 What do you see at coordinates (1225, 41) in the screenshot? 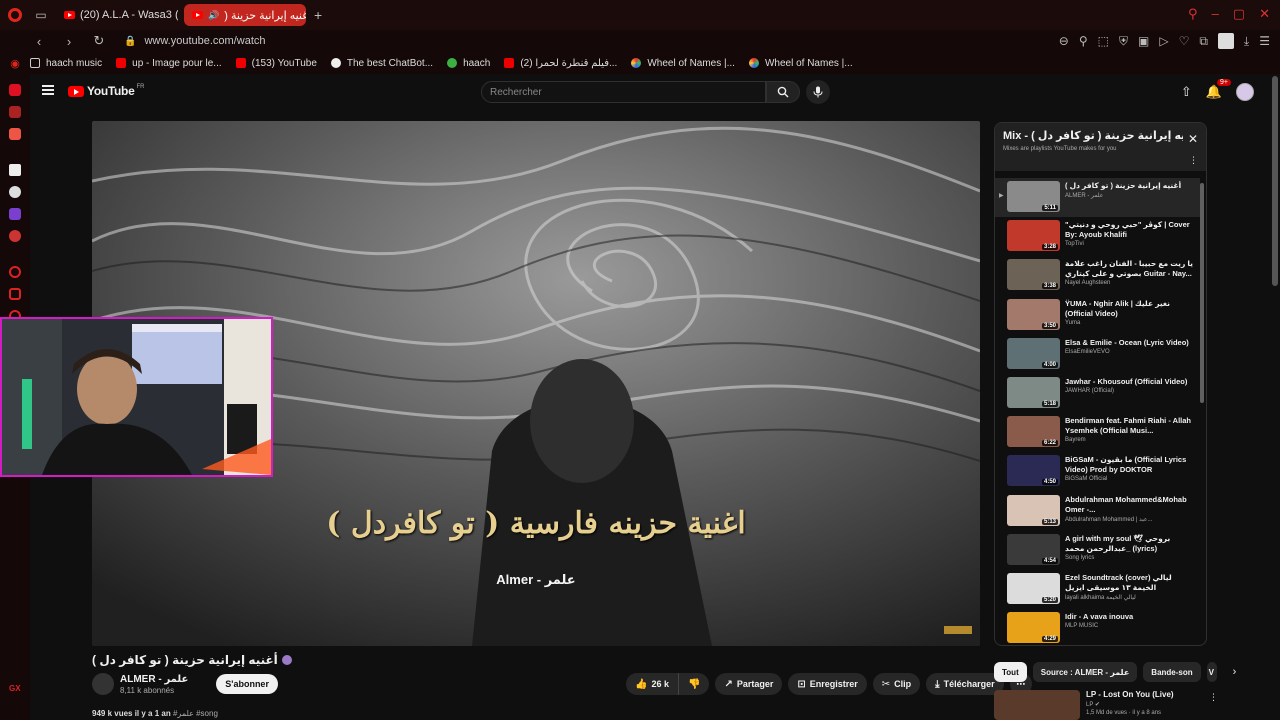
I see `profile-icon` at bounding box center [1225, 41].